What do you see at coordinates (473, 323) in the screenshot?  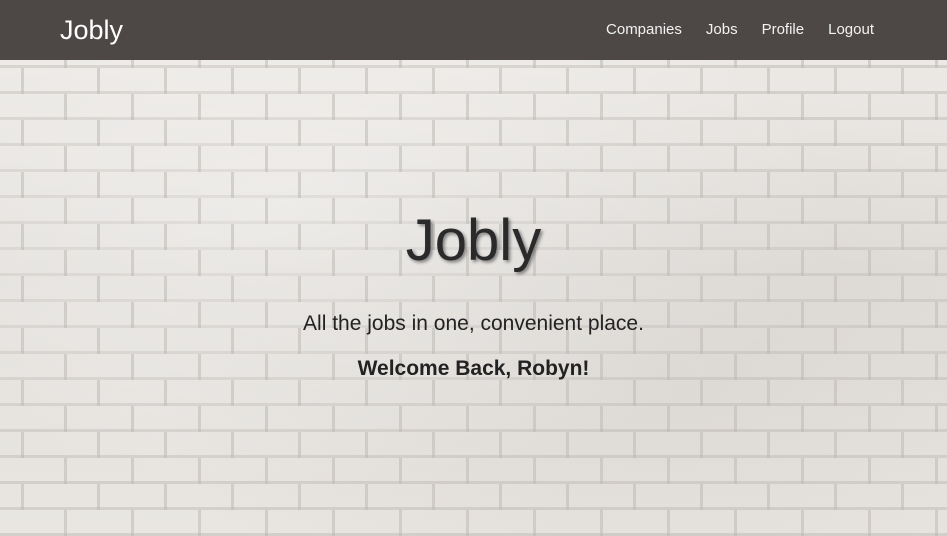 I see `hero-tagline: All the jobs in one, convenient place.` at bounding box center [473, 323].